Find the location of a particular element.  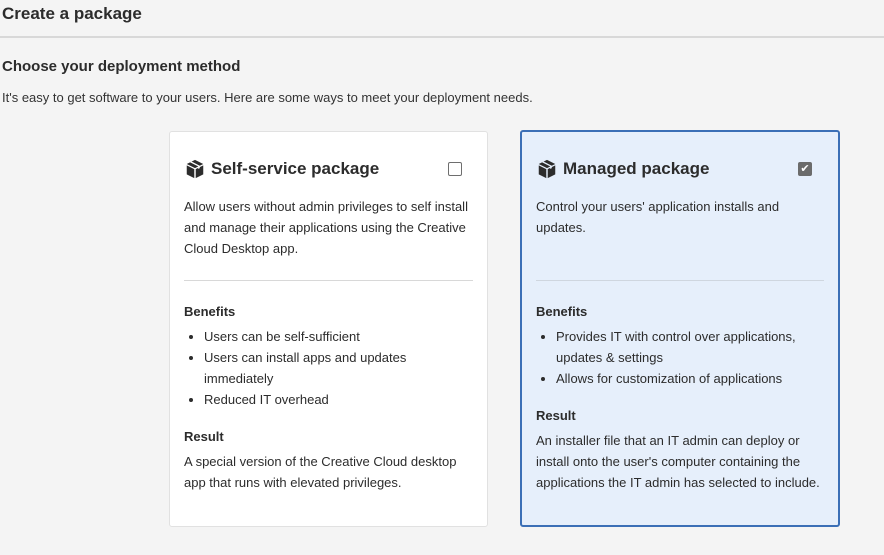

page-title: Create a package is located at coordinates (72, 13).